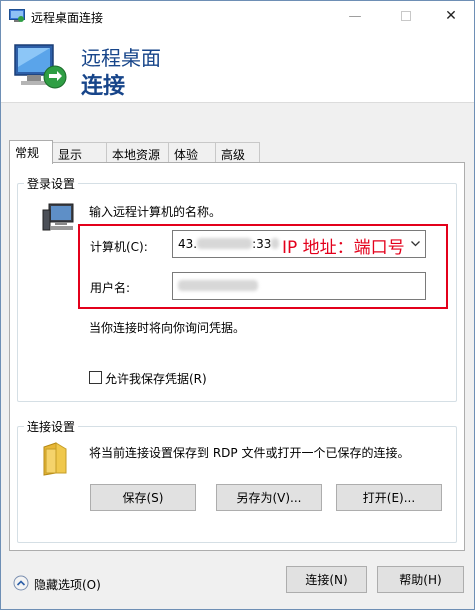 This screenshot has width=475, height=610. What do you see at coordinates (167, 328) in the screenshot?
I see `credential-note: 当你连接时将向你询问凭据。` at bounding box center [167, 328].